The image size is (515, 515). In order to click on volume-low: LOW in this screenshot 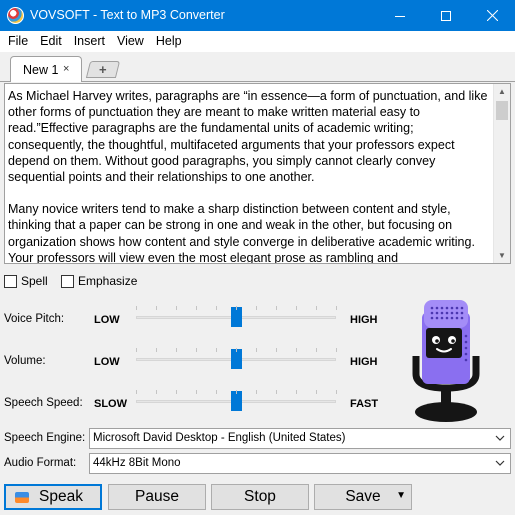, I will do `click(107, 362)`.